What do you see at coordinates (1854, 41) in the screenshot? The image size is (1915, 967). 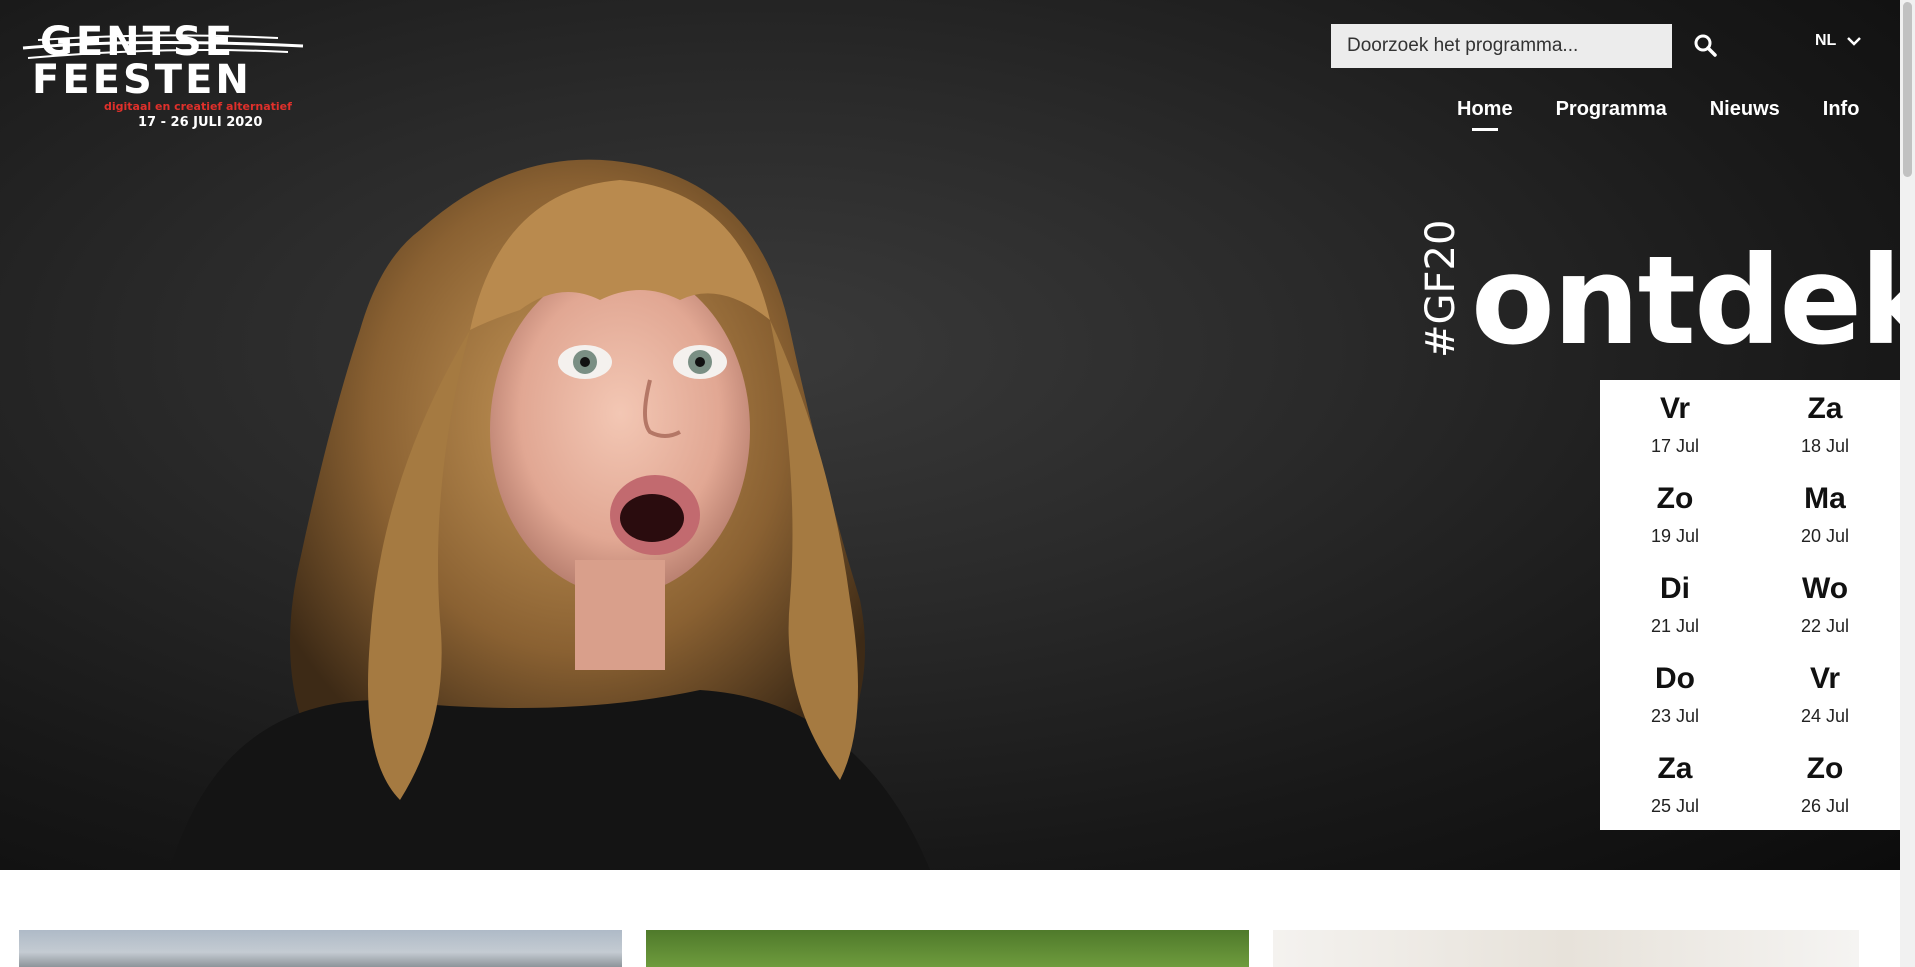 I see `chevron-down-icon` at bounding box center [1854, 41].